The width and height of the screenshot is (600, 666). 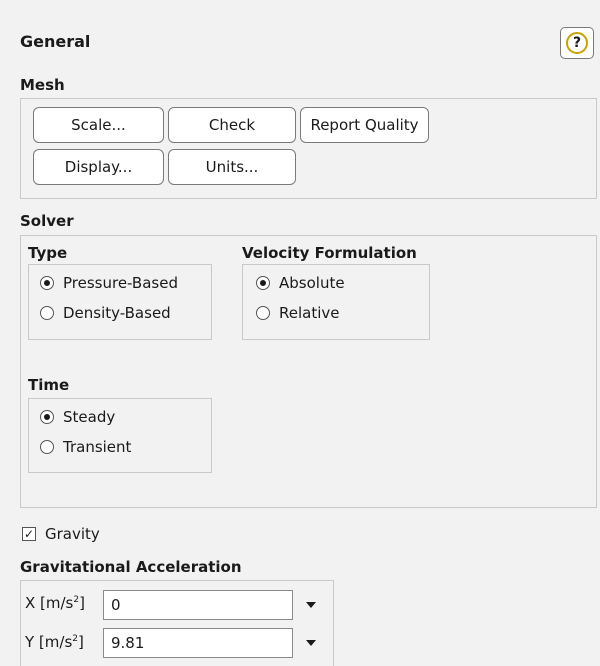 I want to click on check-button: Check, so click(x=232, y=125).